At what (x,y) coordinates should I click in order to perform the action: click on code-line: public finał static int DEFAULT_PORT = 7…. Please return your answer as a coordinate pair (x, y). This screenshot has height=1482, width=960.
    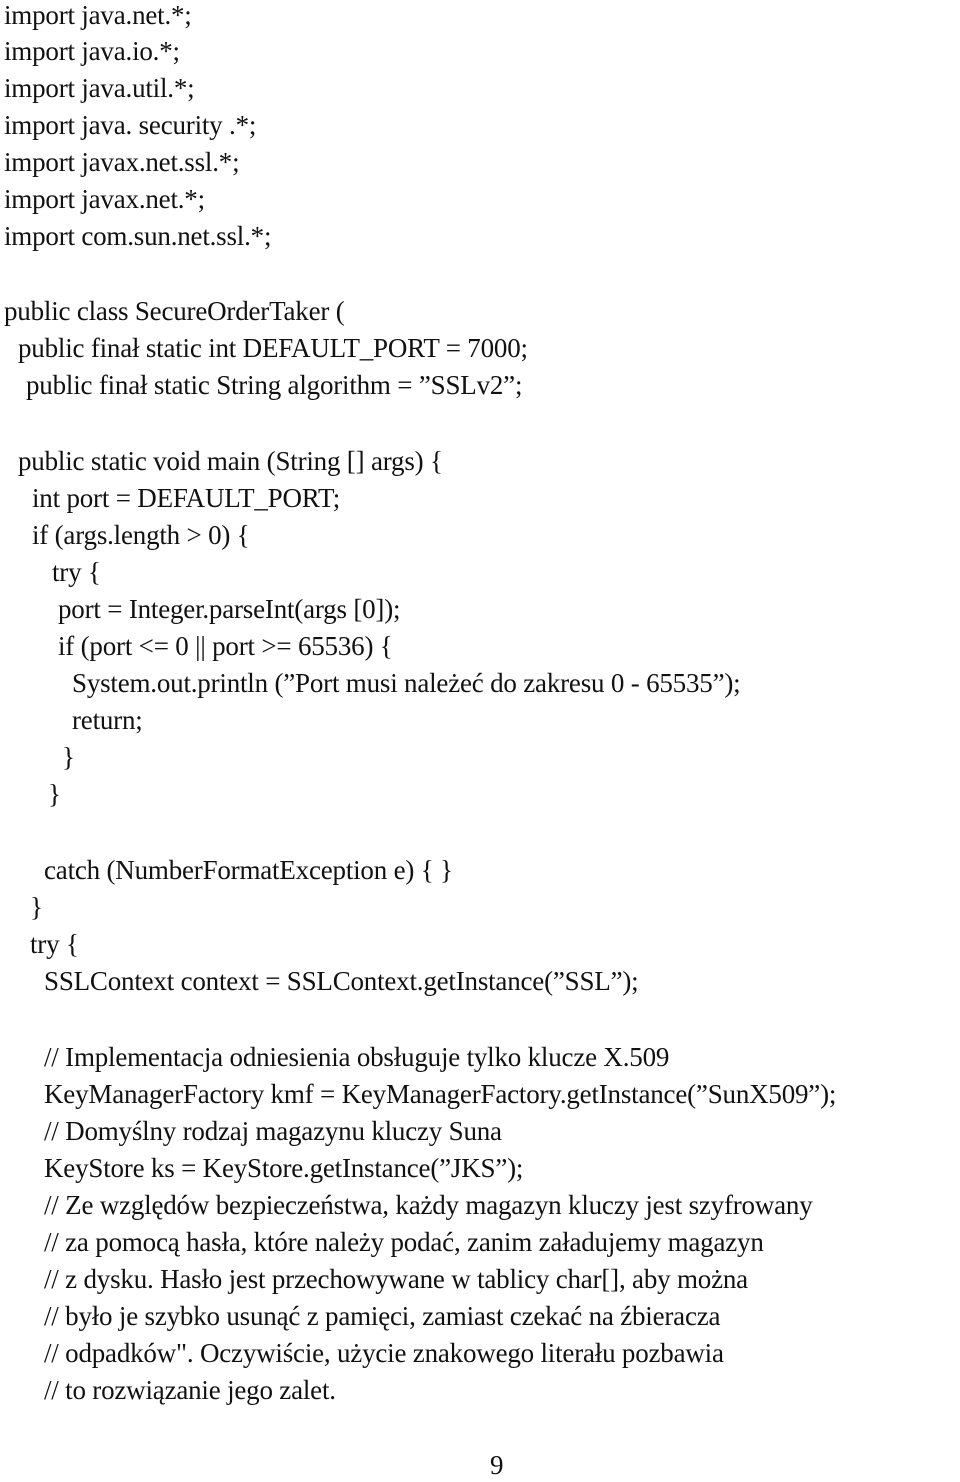
    Looking at the image, I should click on (273, 348).